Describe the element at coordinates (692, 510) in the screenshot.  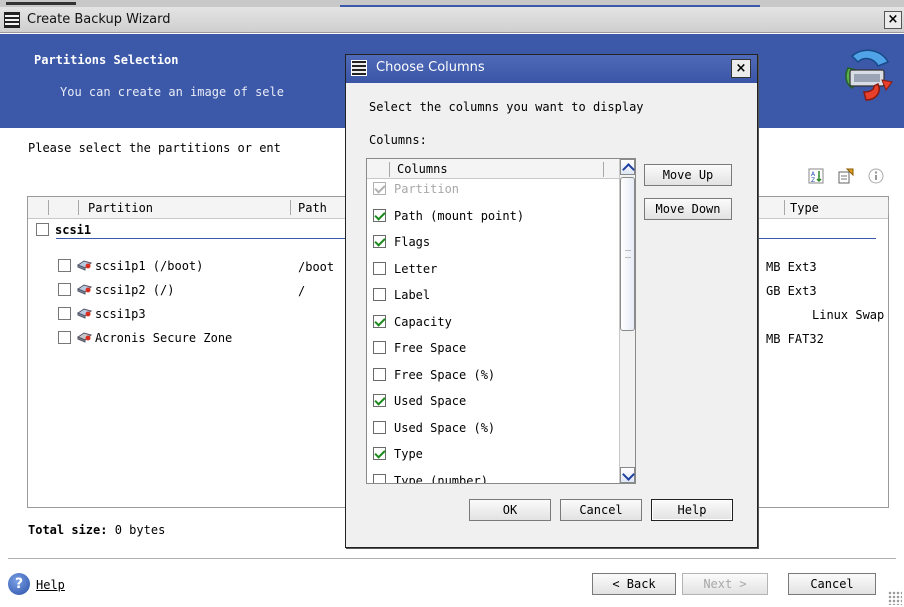
I see `dialog-help-button: Help` at that location.